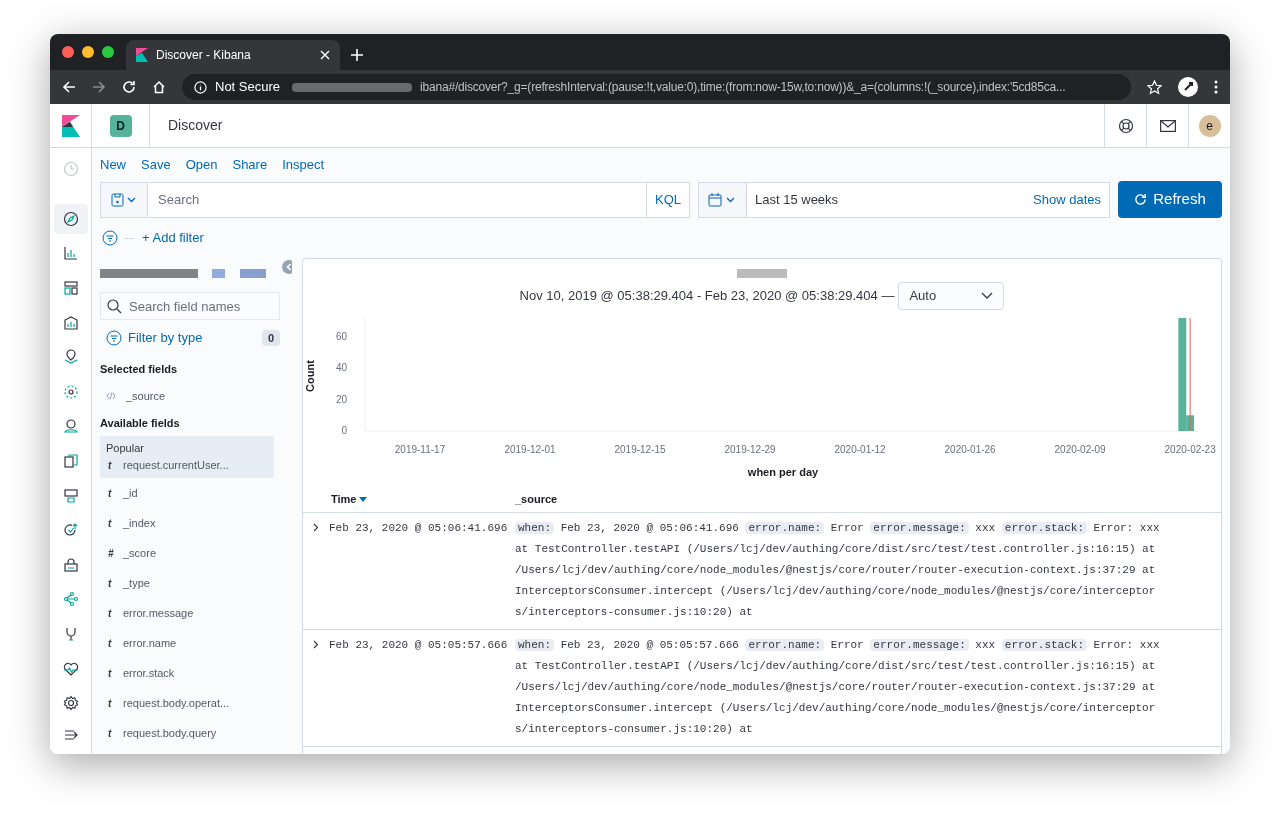 The width and height of the screenshot is (1280, 820). Describe the element at coordinates (419, 528) in the screenshot. I see `time-cell-text: Feb 23, 2020 @ 05:06:41.696` at that location.